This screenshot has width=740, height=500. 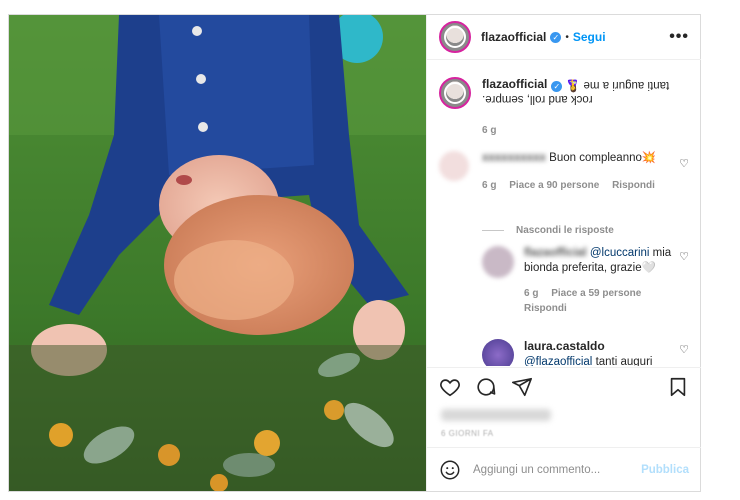 What do you see at coordinates (489, 130) in the screenshot?
I see `caption-age: 6 g` at bounding box center [489, 130].